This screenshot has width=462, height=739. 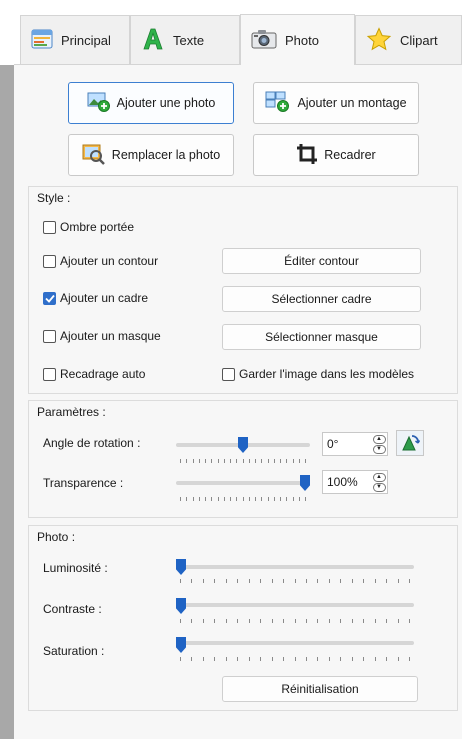 What do you see at coordinates (278, 103) in the screenshot?
I see `add-montage-icon` at bounding box center [278, 103].